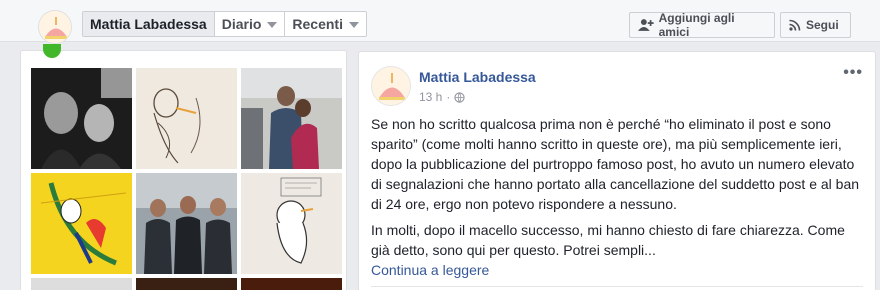 The width and height of the screenshot is (880, 290). I want to click on post-author-link: Mattia Labadessa, so click(477, 77).